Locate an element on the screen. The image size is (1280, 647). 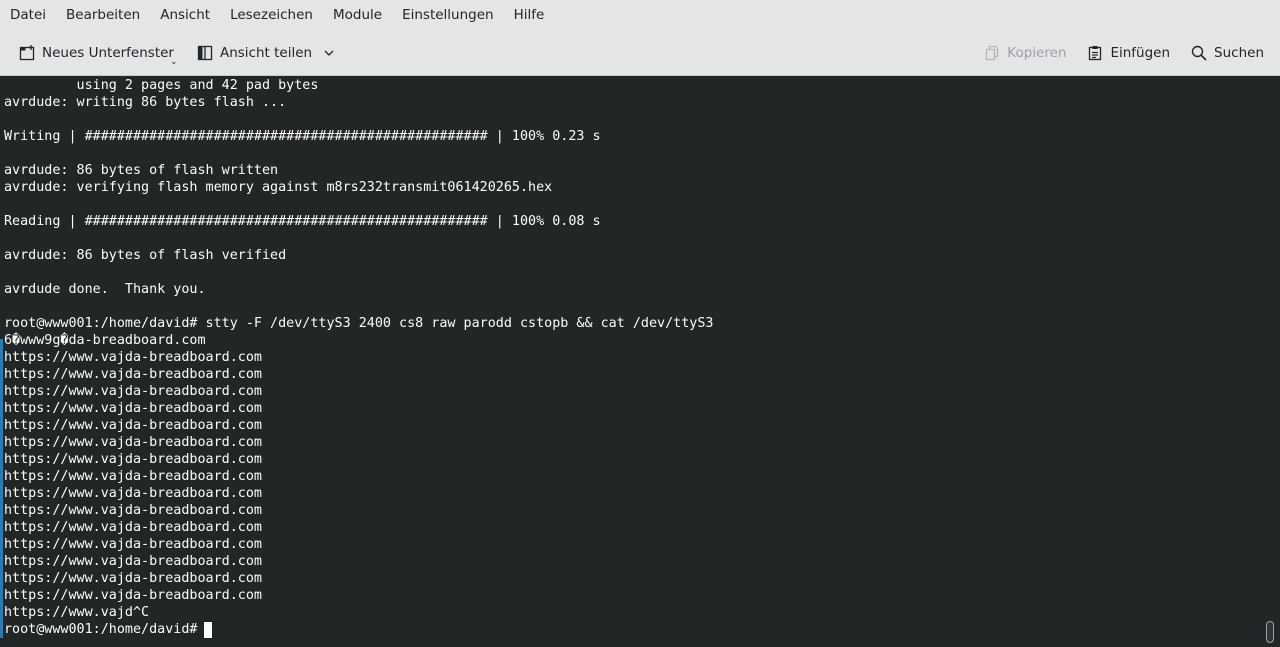
split-view-icon is located at coordinates (205, 53).